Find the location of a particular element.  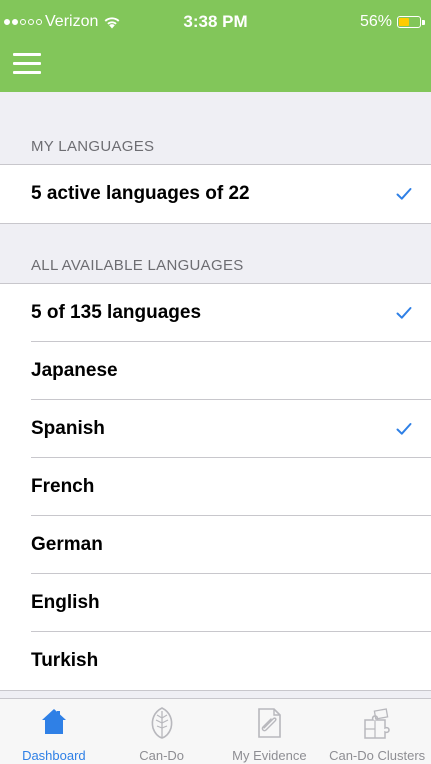

status-right: 56% is located at coordinates (392, 22).